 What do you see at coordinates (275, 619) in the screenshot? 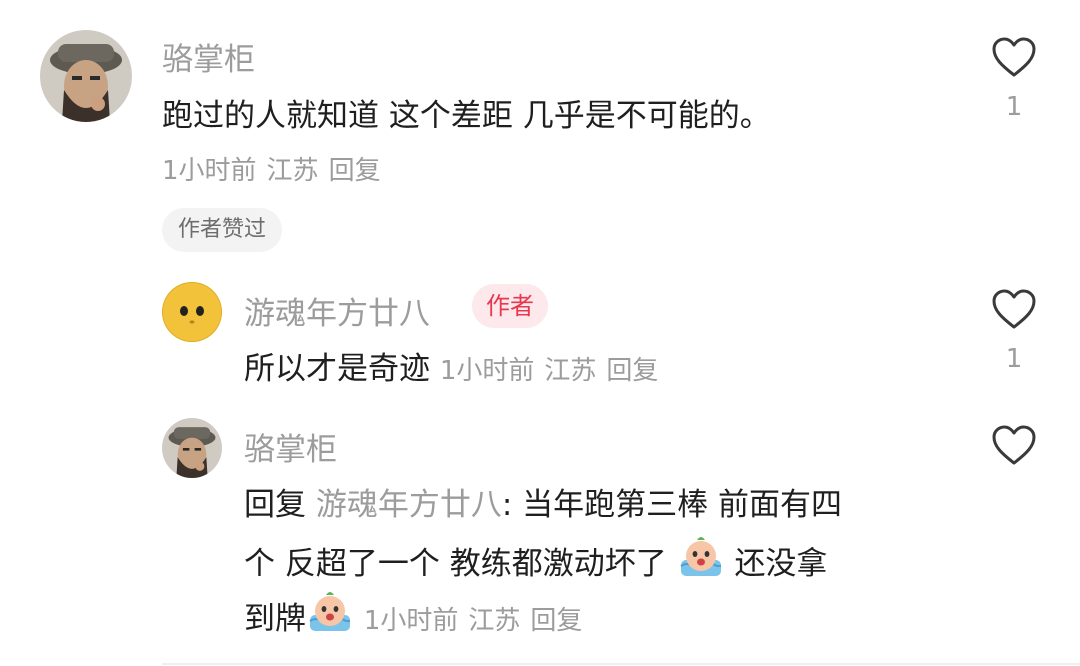
I see `reply-text-part-4: 到牌` at bounding box center [275, 619].